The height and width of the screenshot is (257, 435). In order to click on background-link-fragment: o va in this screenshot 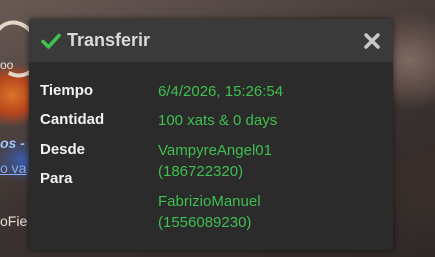, I will do `click(13, 168)`.